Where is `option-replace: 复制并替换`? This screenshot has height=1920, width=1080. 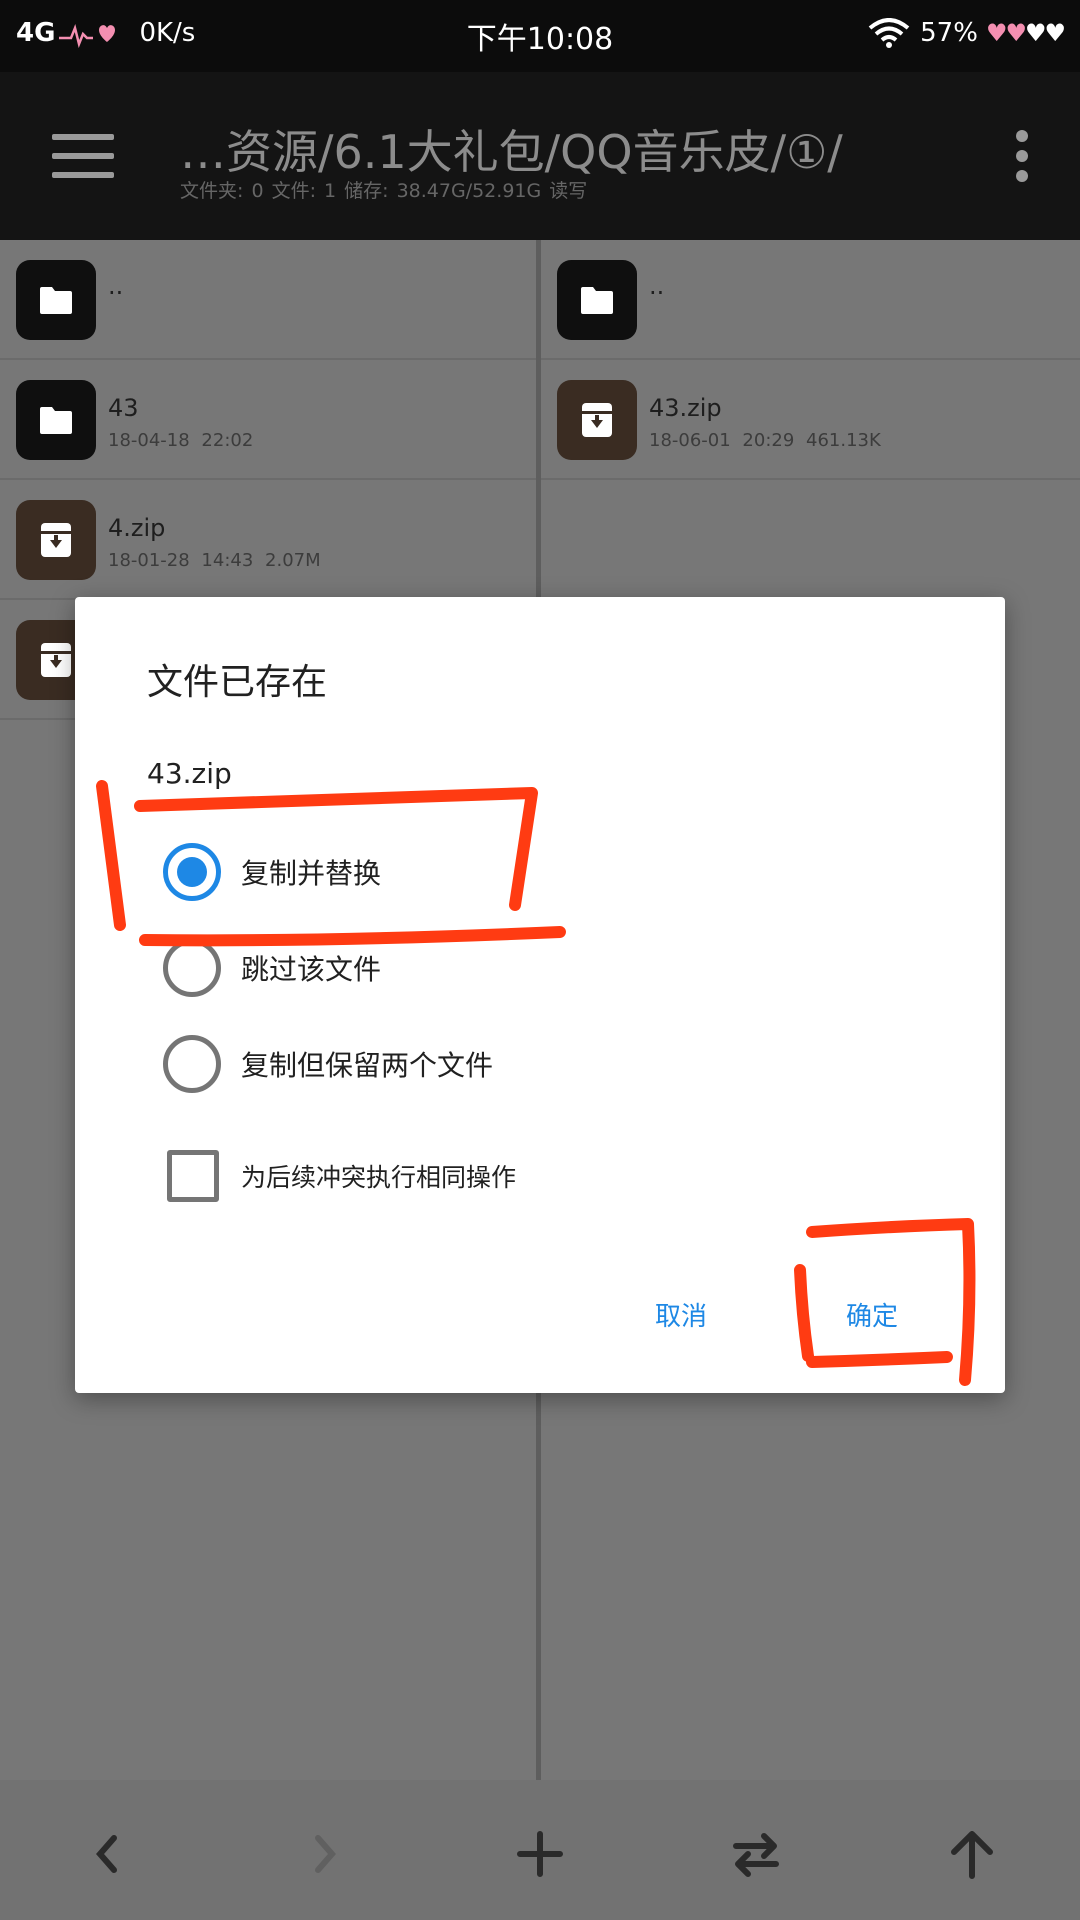 option-replace: 复制并替换 is located at coordinates (272, 872).